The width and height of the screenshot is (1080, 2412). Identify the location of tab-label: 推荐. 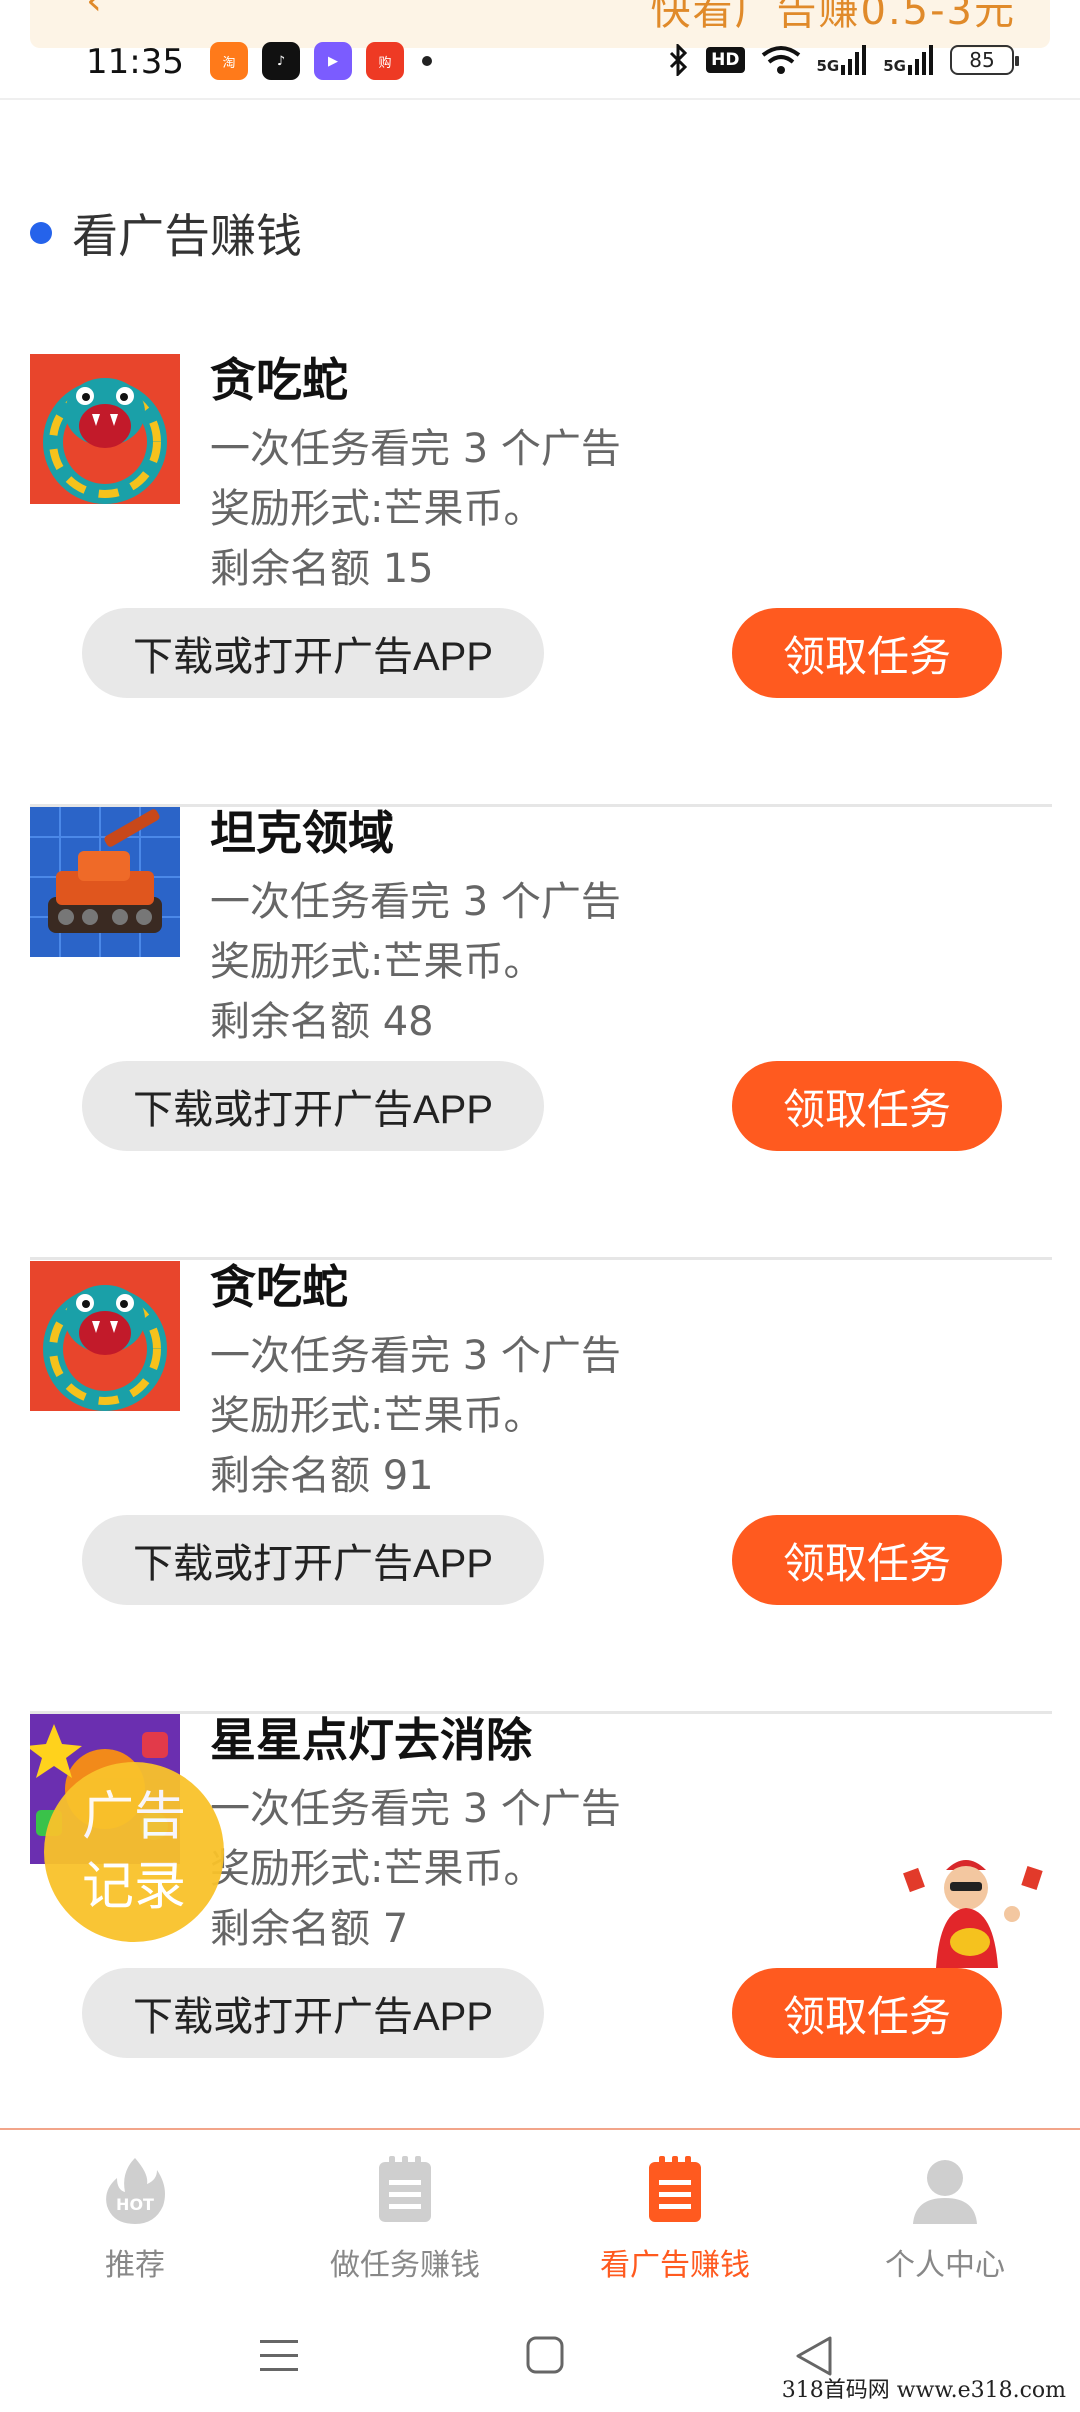
(135, 2265).